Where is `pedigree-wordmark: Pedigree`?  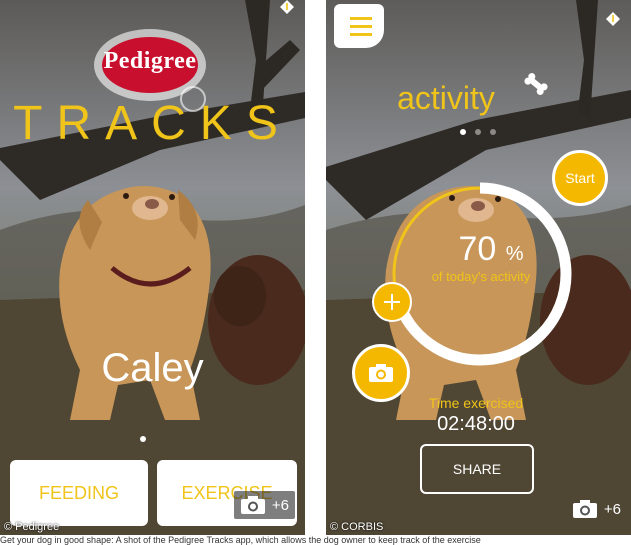 pedigree-wordmark: Pedigree is located at coordinates (150, 61).